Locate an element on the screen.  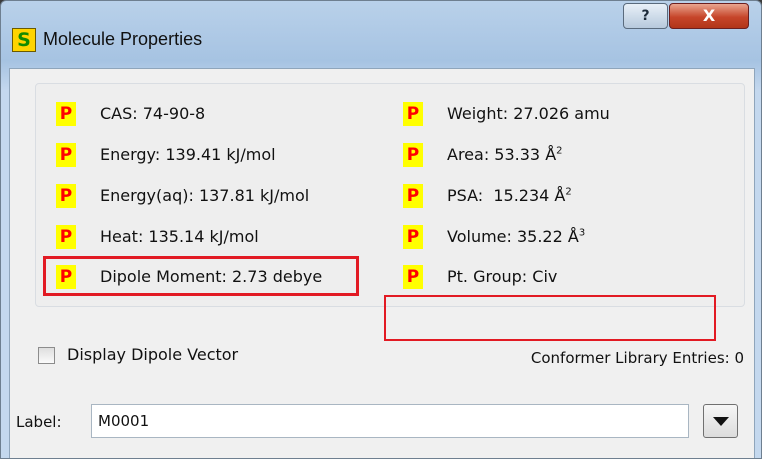
property-area: P Area: 53.33 Å2 is located at coordinates (553, 156).